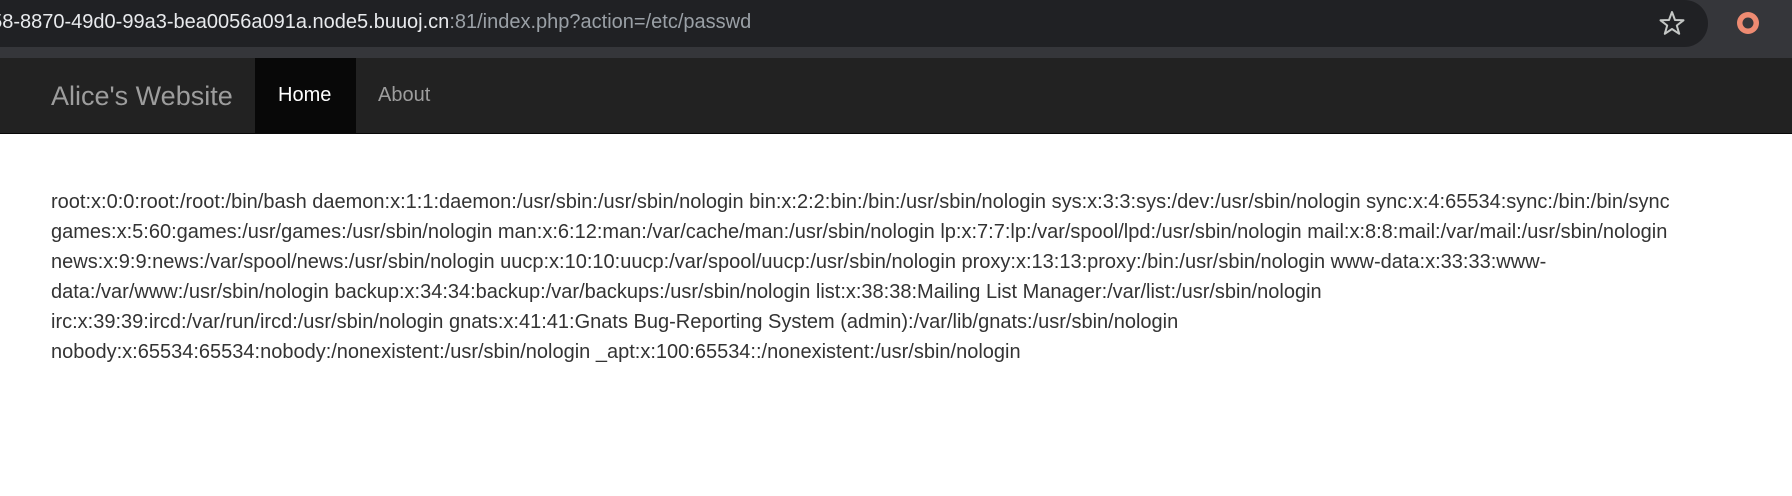  Describe the element at coordinates (1672, 23) in the screenshot. I see `star-icon` at that location.